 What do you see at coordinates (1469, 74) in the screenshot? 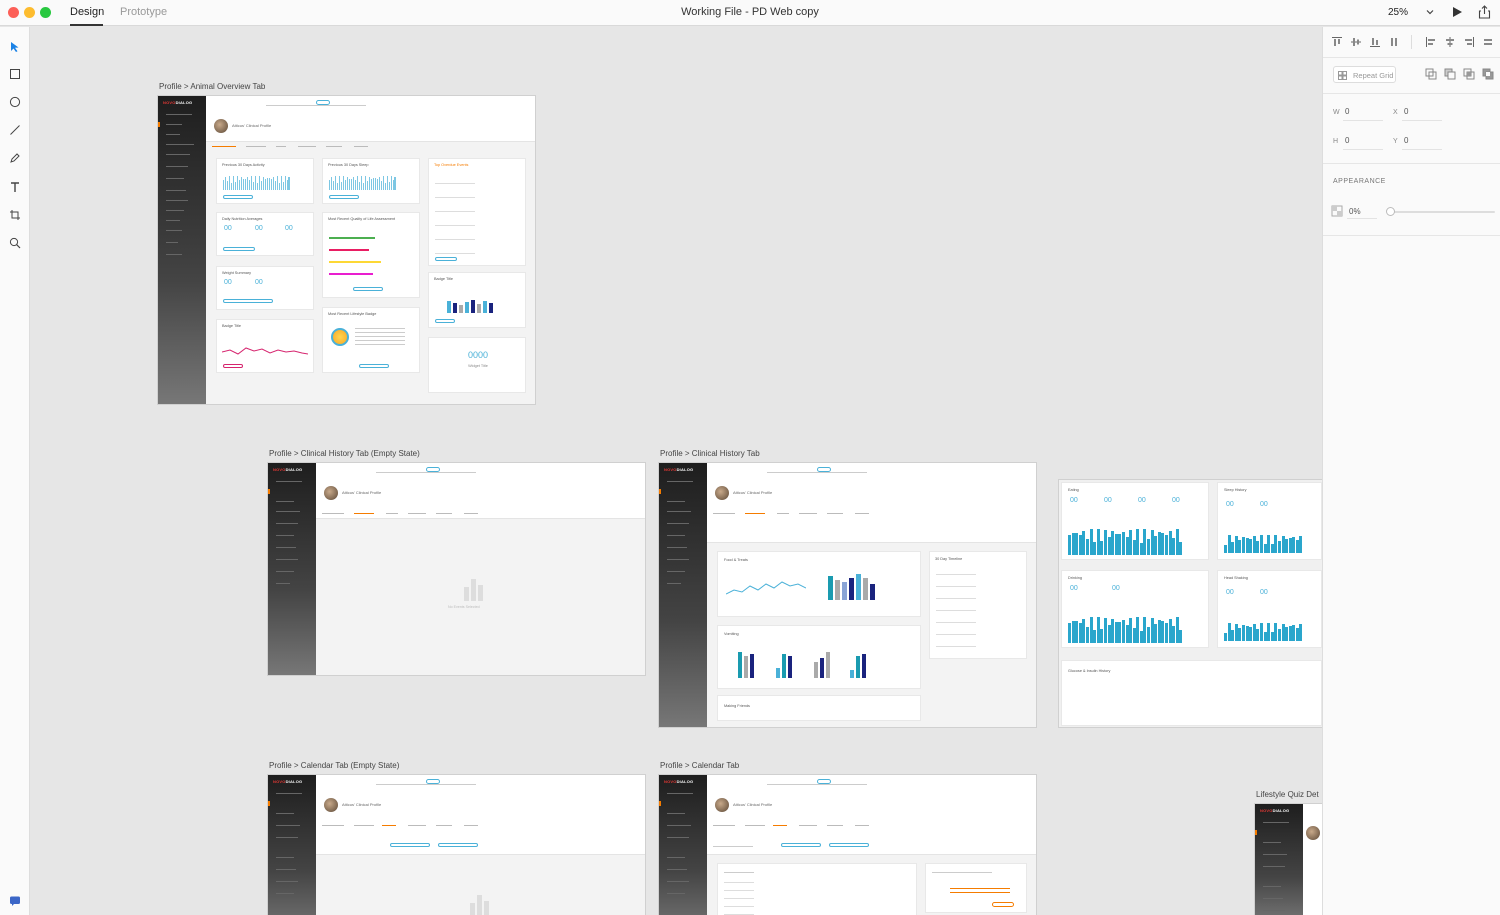
I see `boolean-intersect-icon` at bounding box center [1469, 74].